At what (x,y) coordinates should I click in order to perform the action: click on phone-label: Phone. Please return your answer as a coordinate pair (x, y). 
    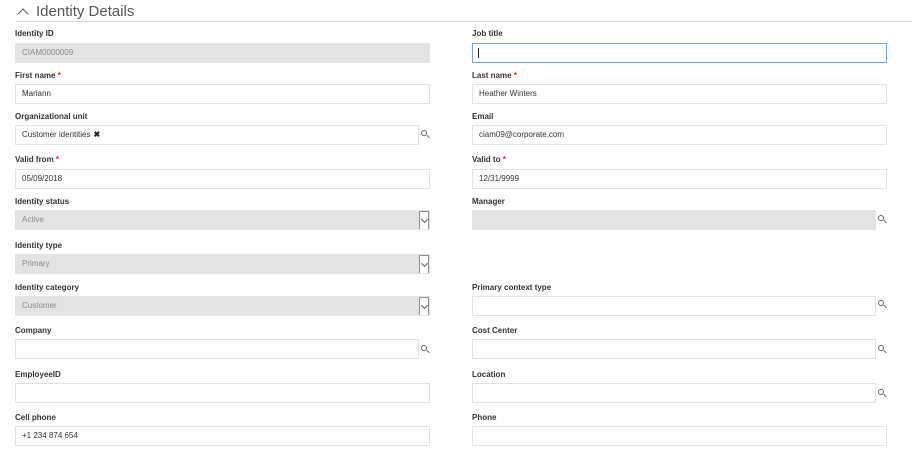
    Looking at the image, I should click on (484, 417).